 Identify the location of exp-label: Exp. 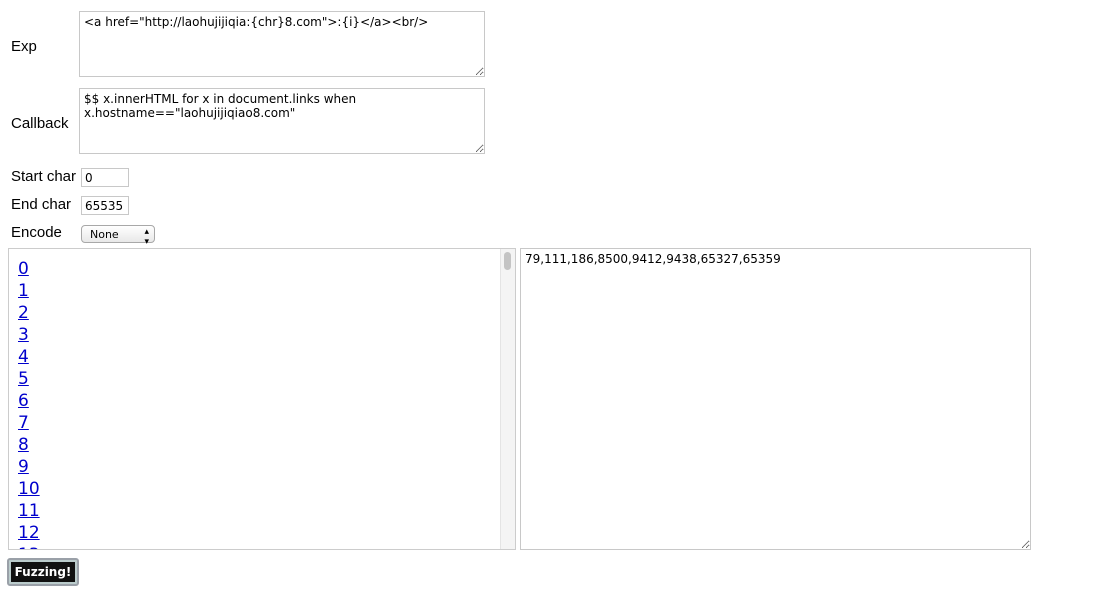
(24, 46).